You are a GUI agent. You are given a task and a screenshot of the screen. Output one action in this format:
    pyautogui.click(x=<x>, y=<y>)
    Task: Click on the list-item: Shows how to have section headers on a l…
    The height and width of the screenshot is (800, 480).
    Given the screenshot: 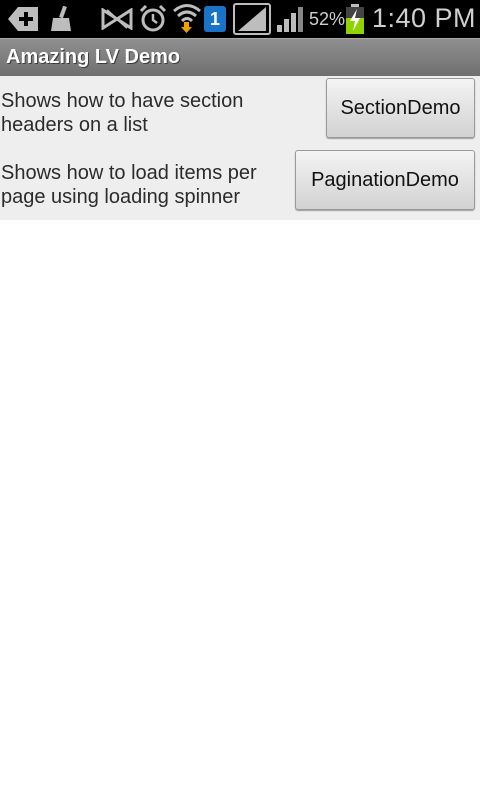 What is the action you would take?
    pyautogui.click(x=240, y=112)
    